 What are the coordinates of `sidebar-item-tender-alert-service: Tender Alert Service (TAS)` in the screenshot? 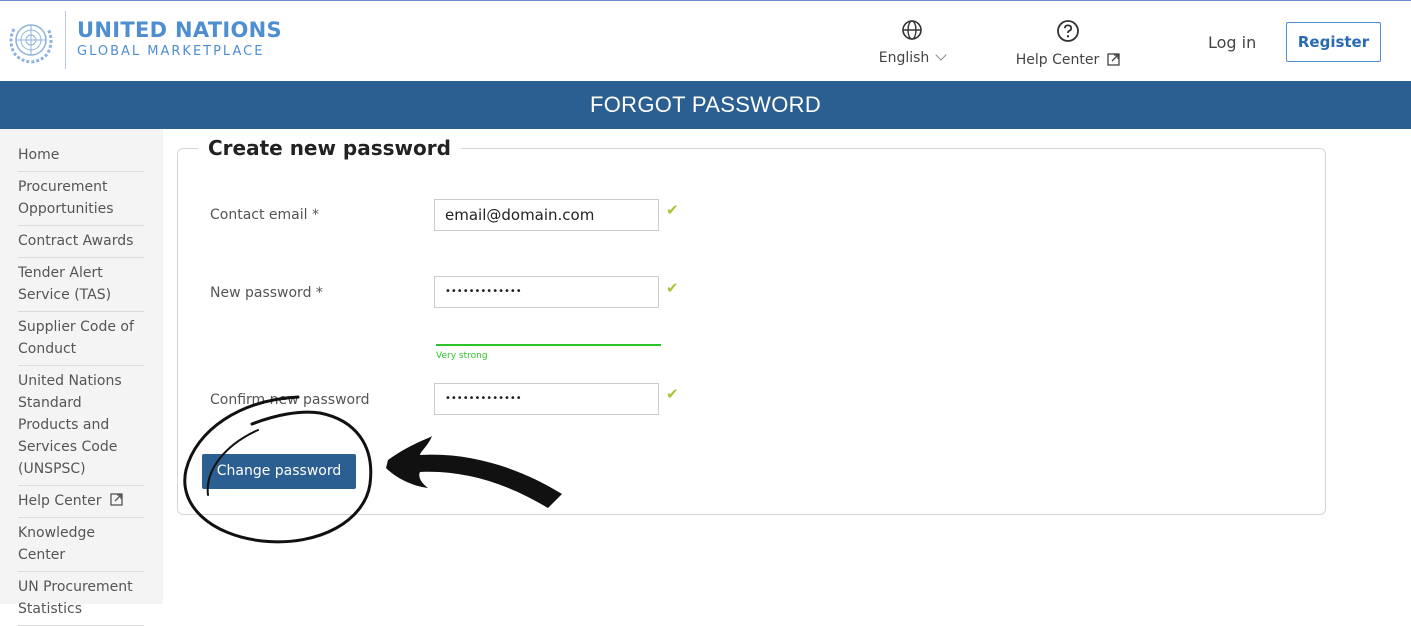 It's located at (81, 285).